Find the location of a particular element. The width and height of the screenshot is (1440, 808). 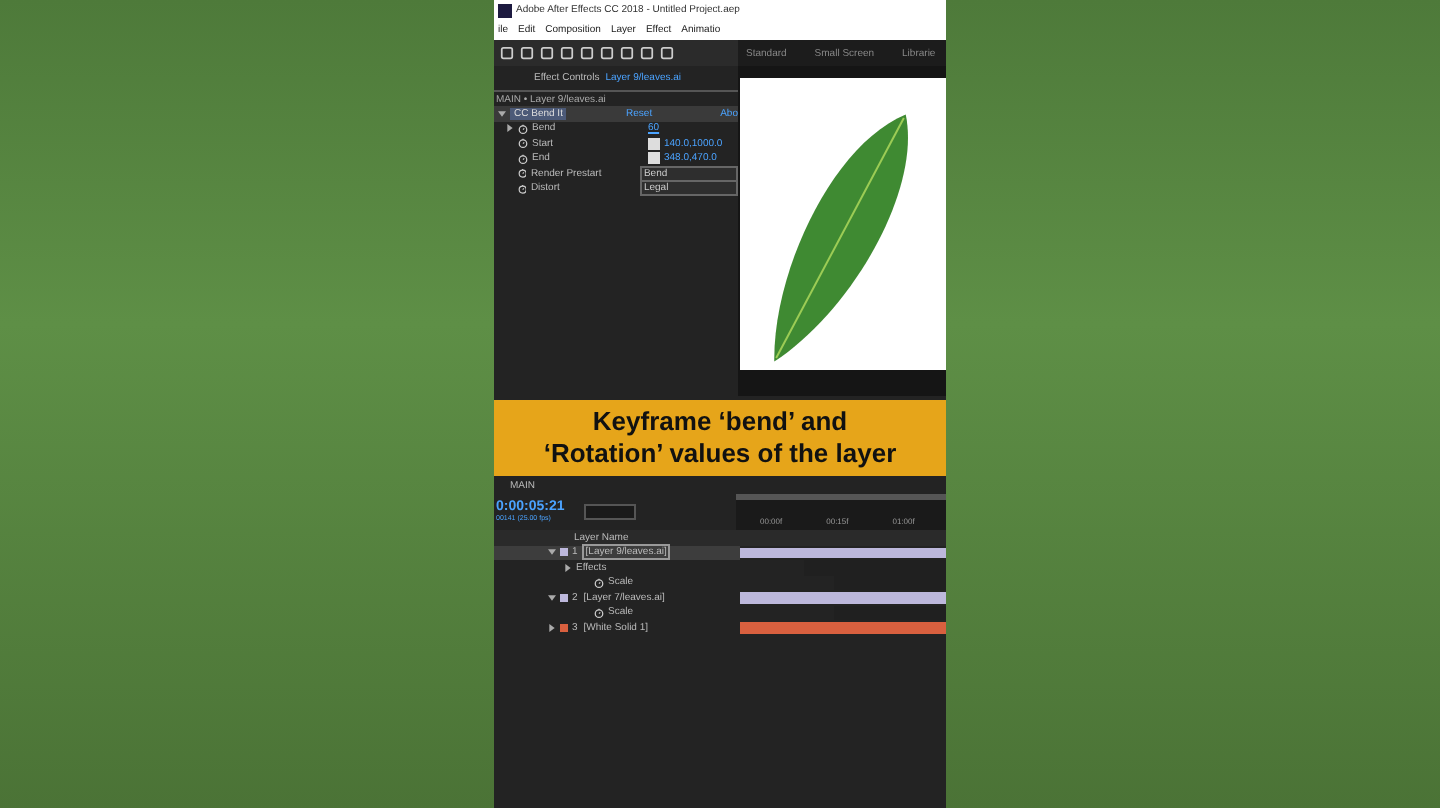

search-field is located at coordinates (610, 511).